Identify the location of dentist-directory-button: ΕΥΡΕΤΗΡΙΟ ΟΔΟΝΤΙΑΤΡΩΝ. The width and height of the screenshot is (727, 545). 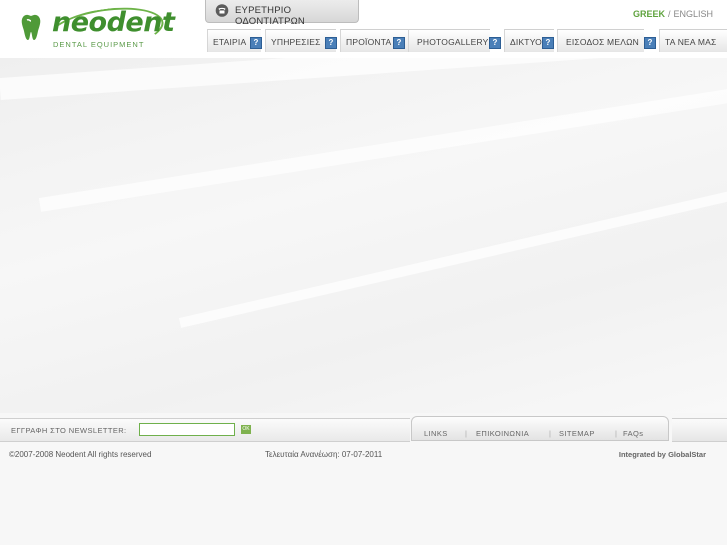
(282, 13).